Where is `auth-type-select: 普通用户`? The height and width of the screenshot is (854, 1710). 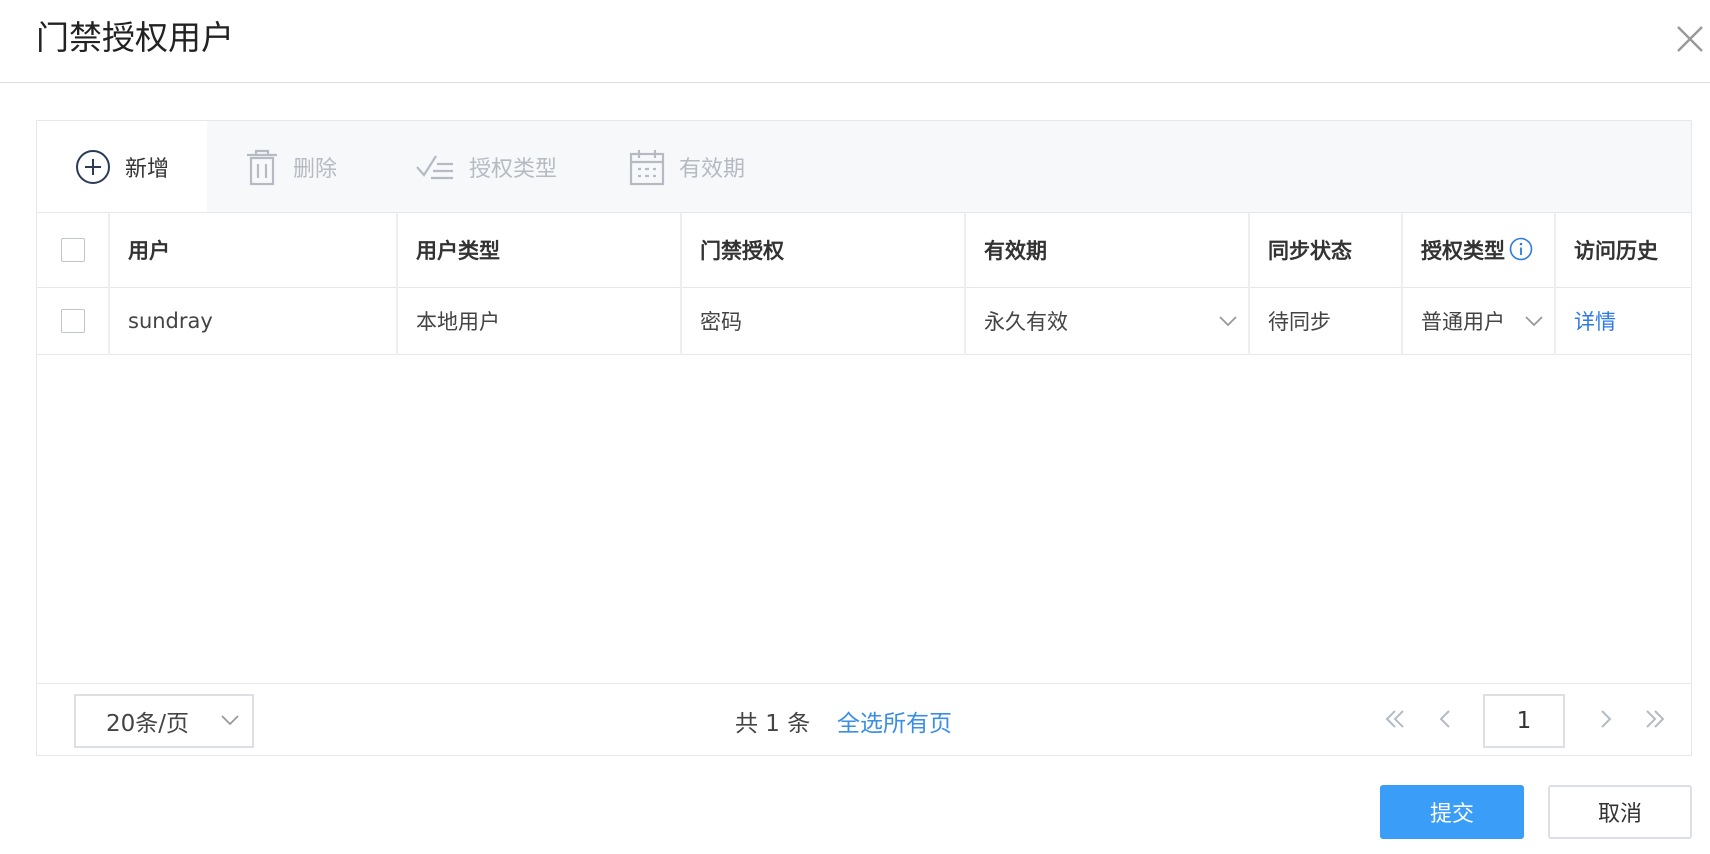 auth-type-select: 普通用户 is located at coordinates (1479, 321).